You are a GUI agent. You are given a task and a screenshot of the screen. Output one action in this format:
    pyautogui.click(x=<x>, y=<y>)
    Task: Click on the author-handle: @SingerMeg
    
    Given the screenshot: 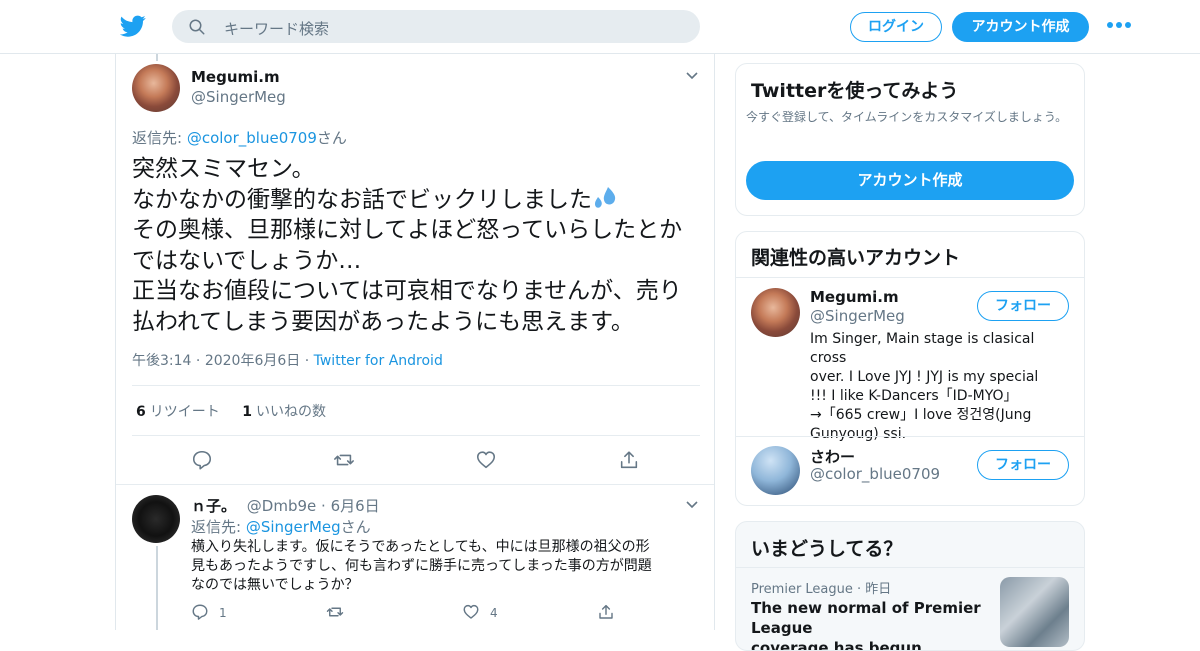 What is the action you would take?
    pyautogui.click(x=238, y=97)
    